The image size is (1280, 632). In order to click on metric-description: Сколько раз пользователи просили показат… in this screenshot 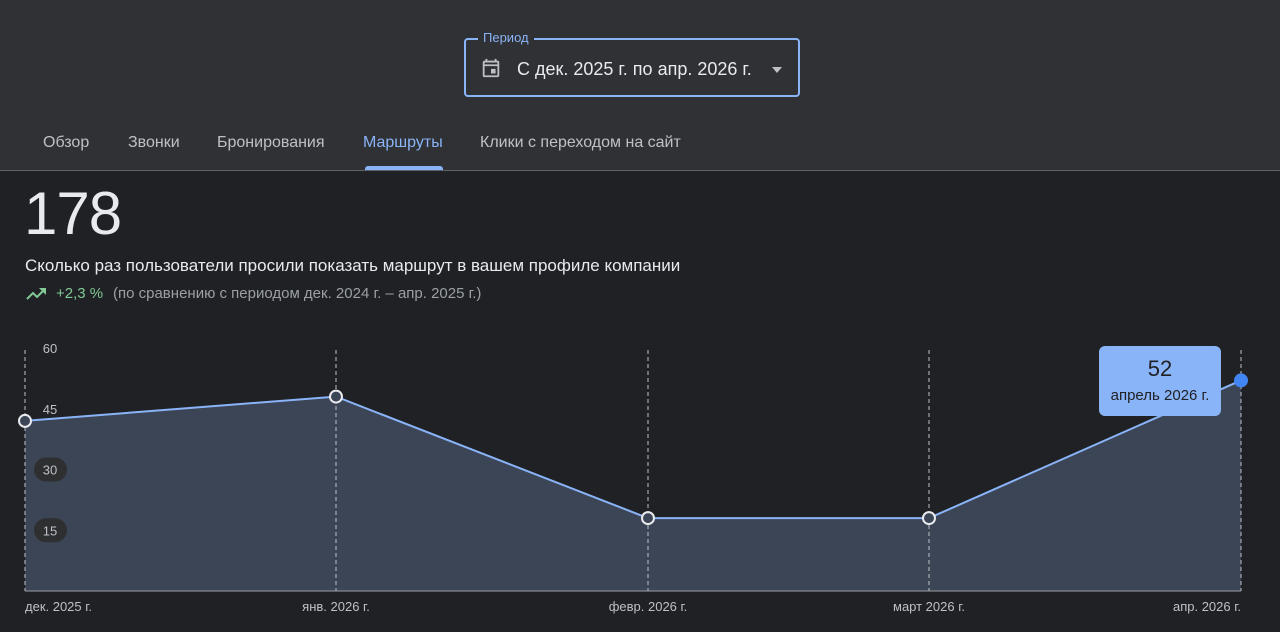, I will do `click(353, 265)`.